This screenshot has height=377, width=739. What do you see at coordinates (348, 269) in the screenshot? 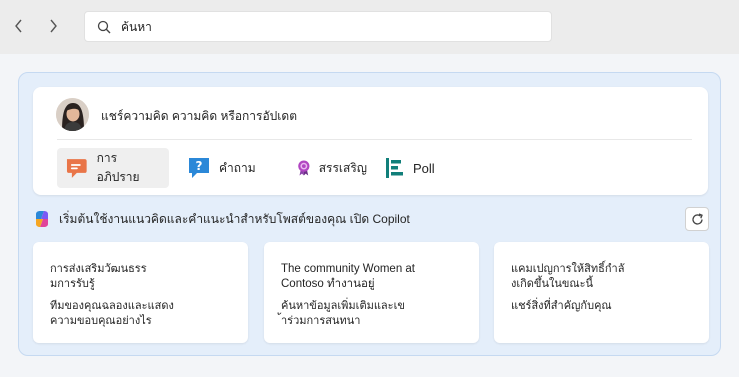
I see `card-title-line: The community Women at` at bounding box center [348, 269].